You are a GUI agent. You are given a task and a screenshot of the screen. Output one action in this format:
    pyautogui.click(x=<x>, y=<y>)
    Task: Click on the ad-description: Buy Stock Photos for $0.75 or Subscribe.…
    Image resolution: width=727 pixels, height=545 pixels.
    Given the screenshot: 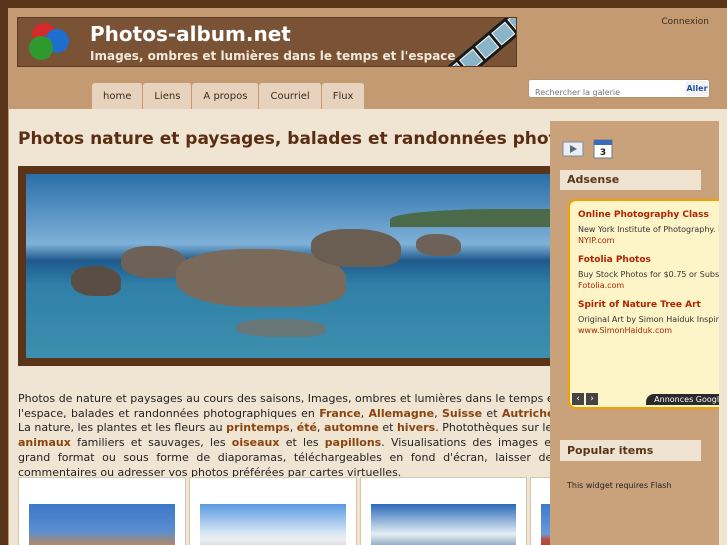 What is the action you would take?
    pyautogui.click(x=648, y=274)
    